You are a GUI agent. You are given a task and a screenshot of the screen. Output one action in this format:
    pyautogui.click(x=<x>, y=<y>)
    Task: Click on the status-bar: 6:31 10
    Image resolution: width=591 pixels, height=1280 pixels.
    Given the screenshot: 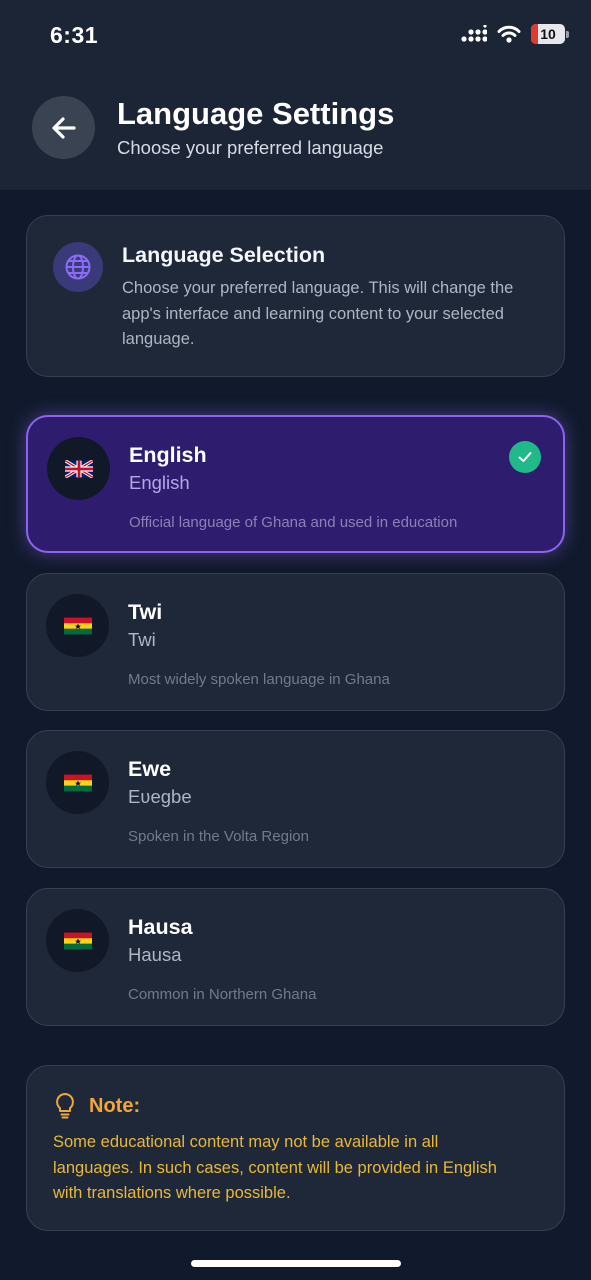 What is the action you would take?
    pyautogui.click(x=295, y=36)
    